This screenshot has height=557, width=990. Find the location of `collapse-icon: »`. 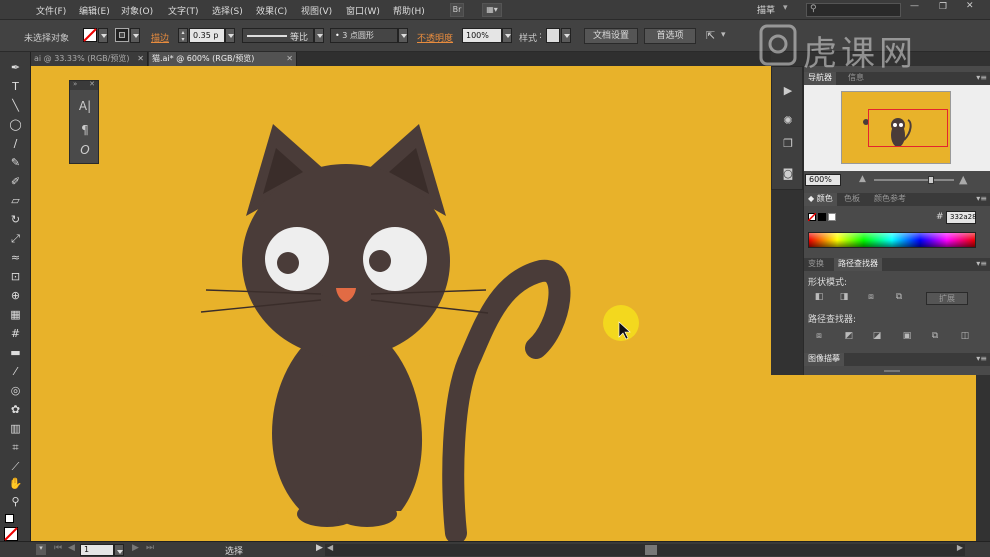

collapse-icon: » is located at coordinates (75, 84).